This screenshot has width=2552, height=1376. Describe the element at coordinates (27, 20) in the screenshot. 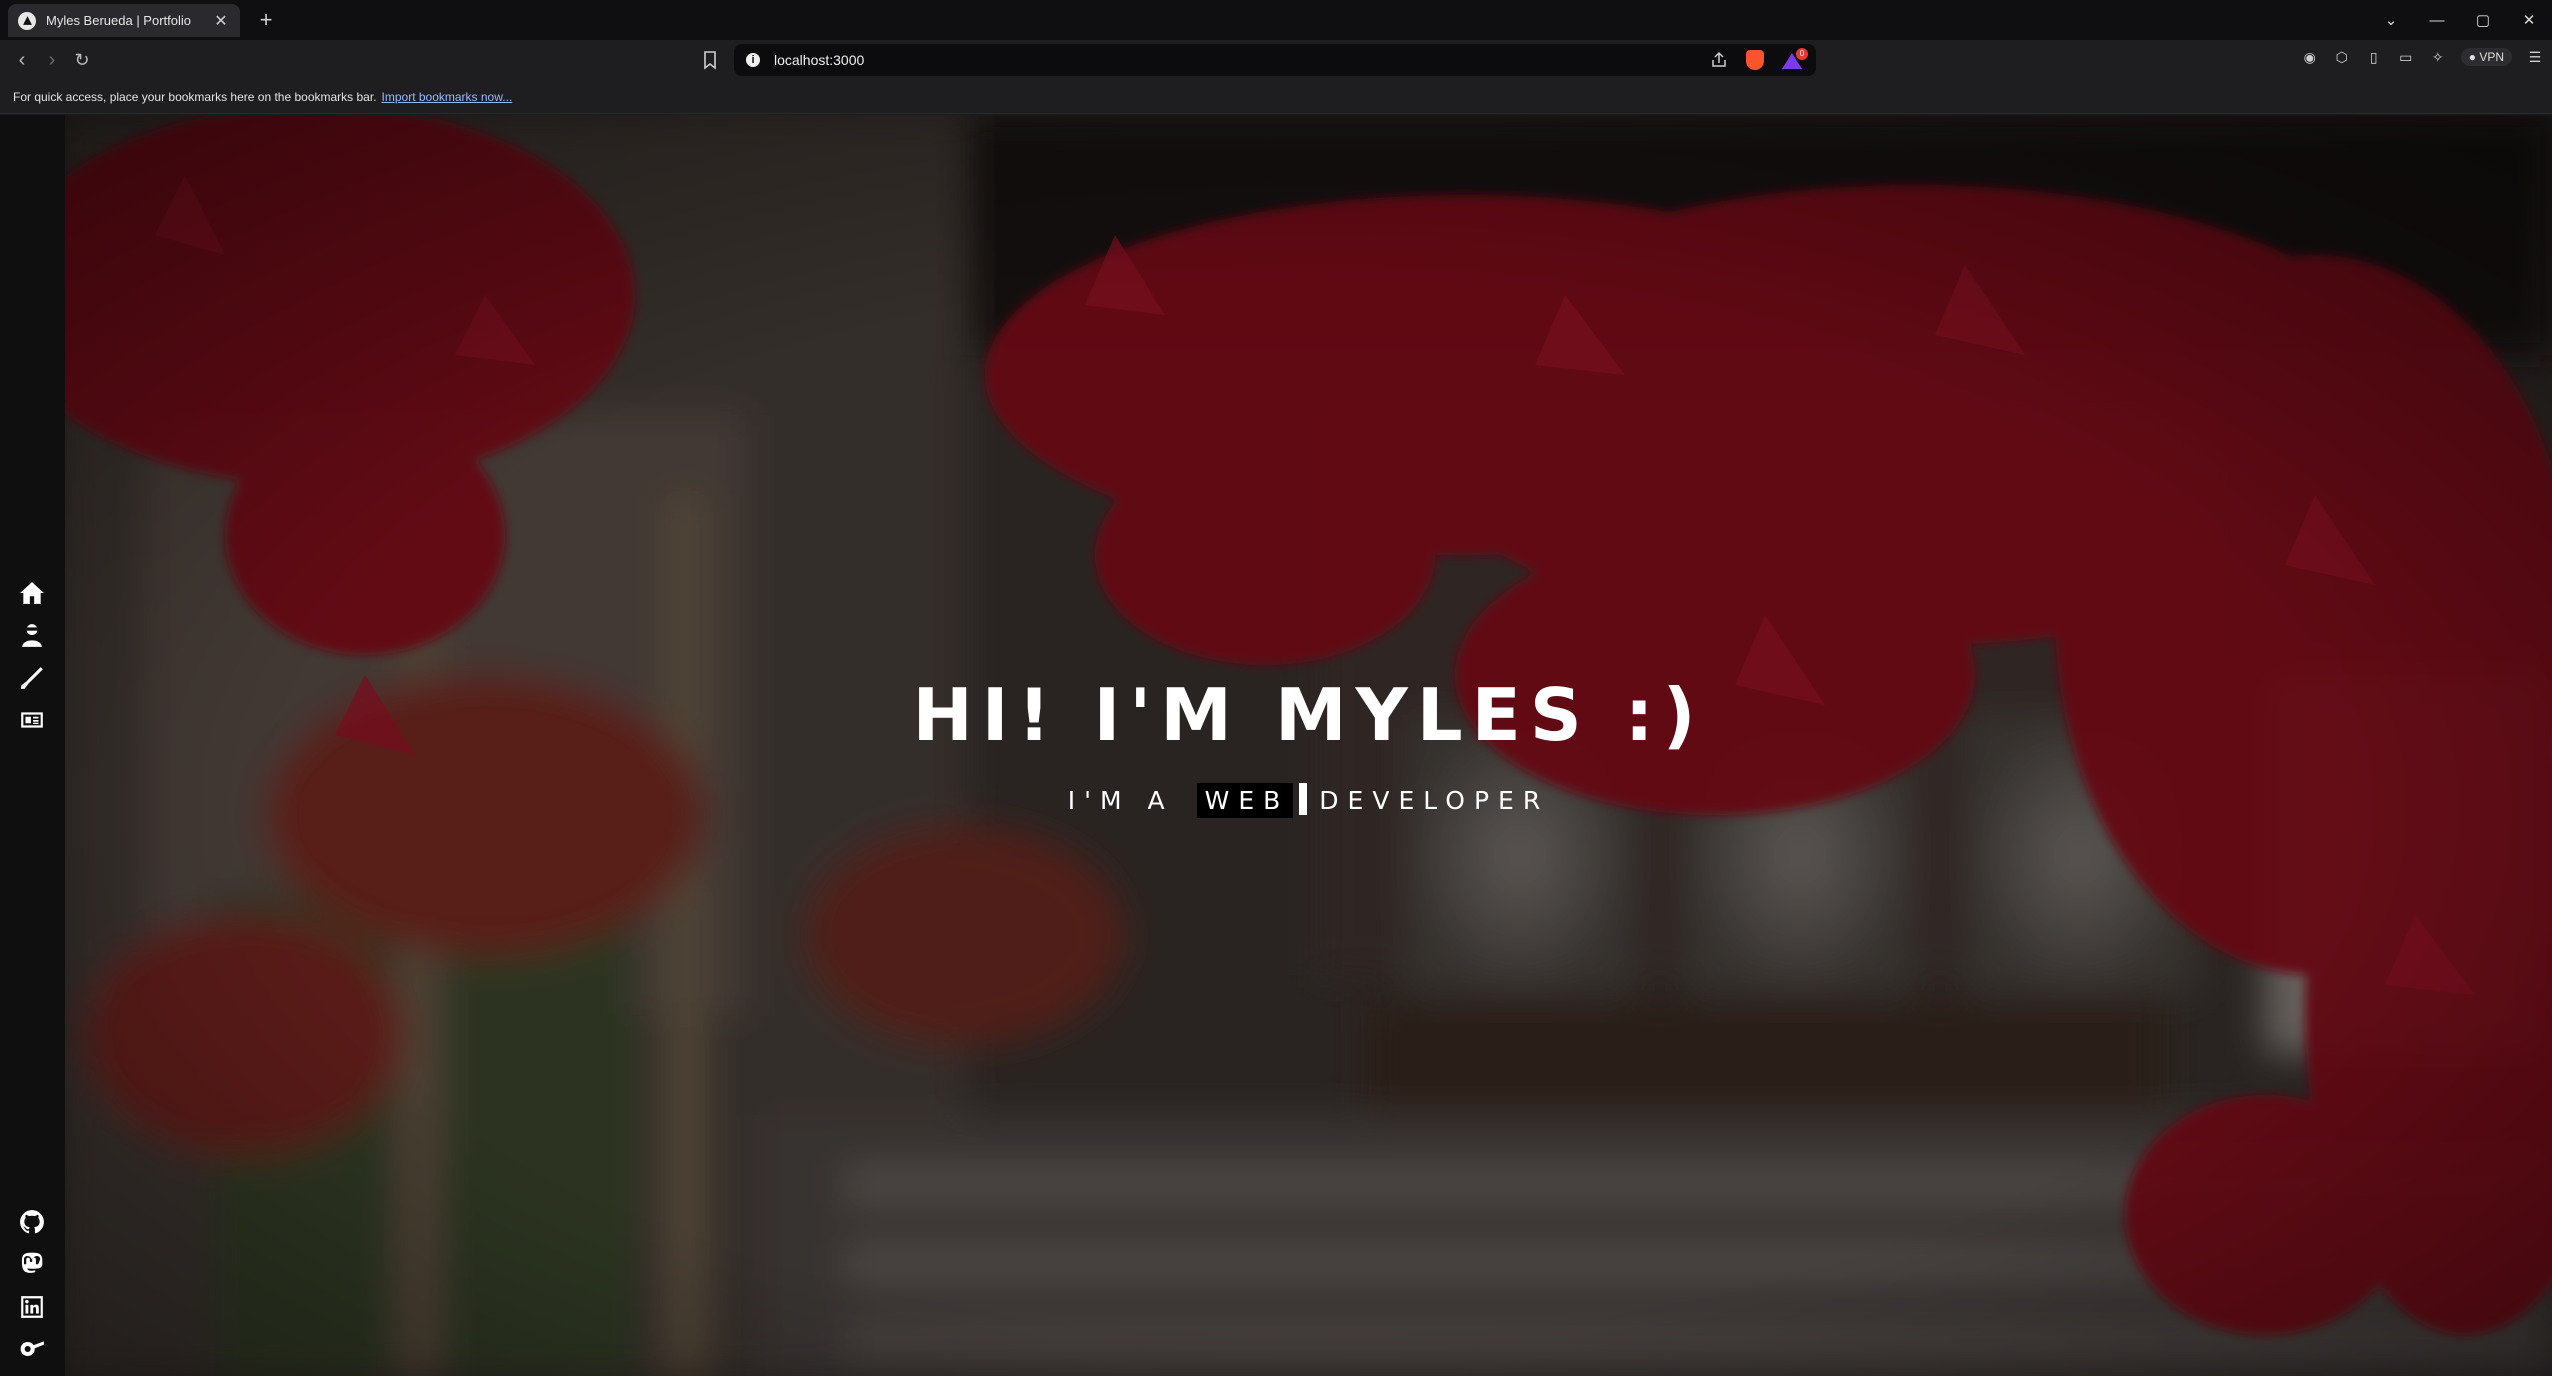

I see `site-favicon-icon` at that location.